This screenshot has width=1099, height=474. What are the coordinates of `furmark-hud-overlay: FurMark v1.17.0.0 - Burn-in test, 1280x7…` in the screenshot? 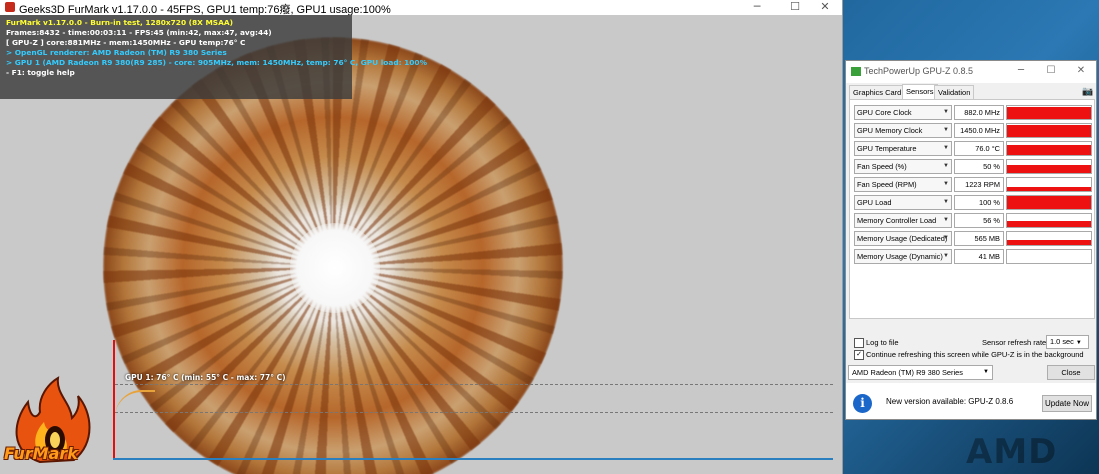 It's located at (213, 57).